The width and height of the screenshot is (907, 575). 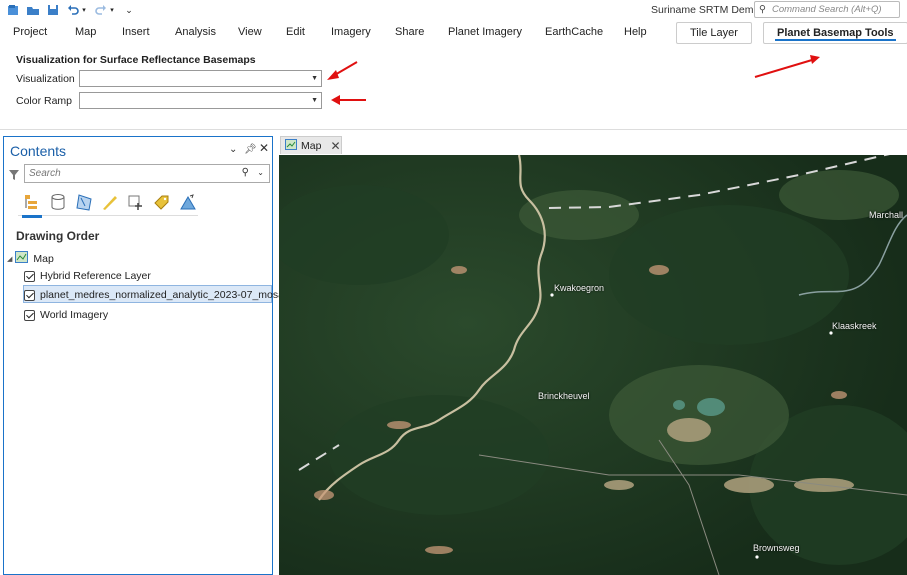 What do you see at coordinates (30, 32) in the screenshot?
I see `tab-project: Project` at bounding box center [30, 32].